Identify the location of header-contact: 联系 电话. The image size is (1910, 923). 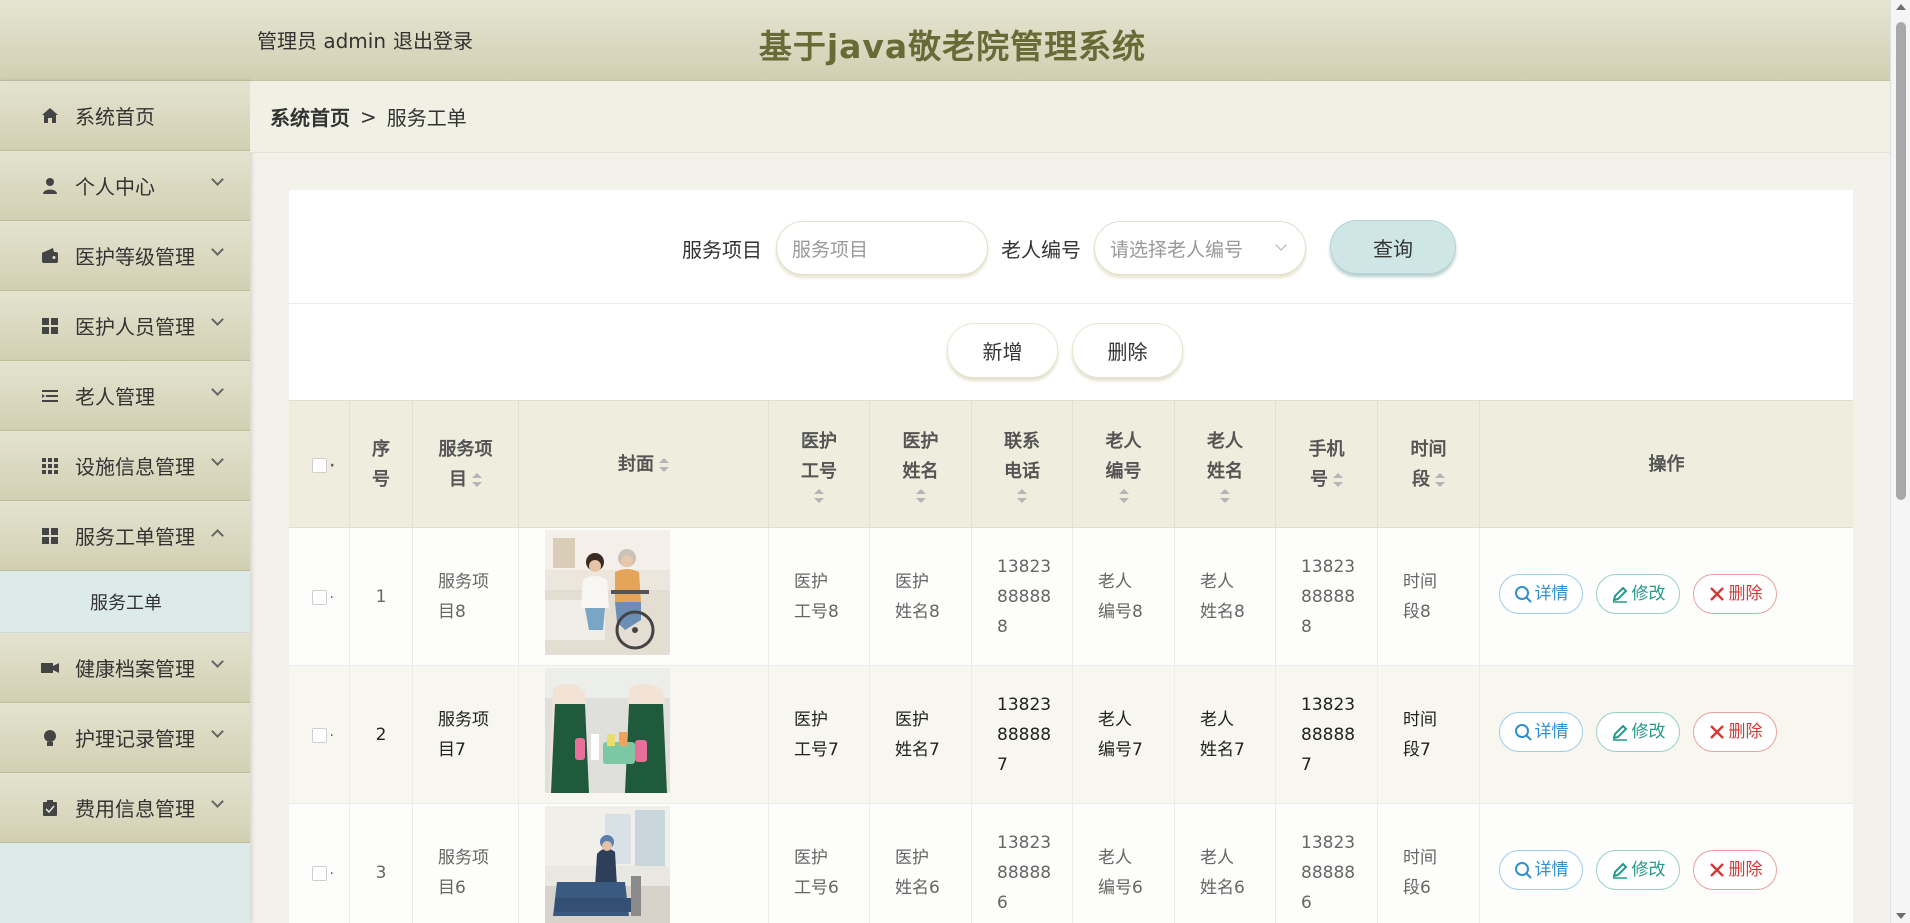
(1022, 465).